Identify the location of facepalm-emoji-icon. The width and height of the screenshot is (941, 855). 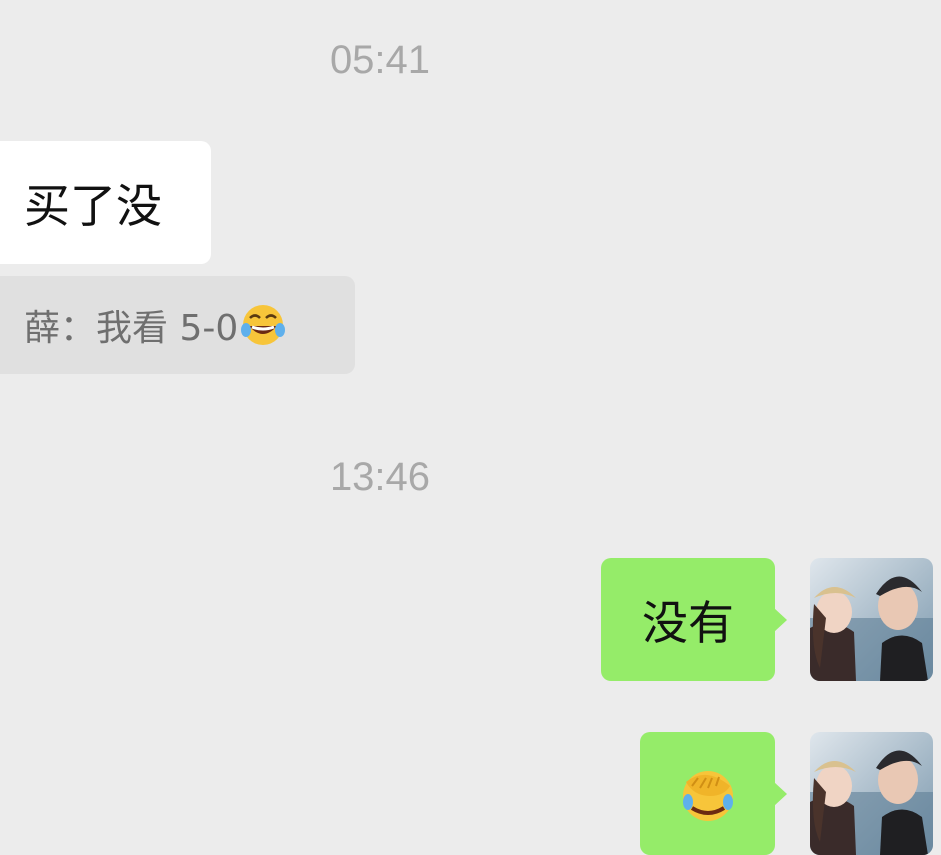
(707, 795).